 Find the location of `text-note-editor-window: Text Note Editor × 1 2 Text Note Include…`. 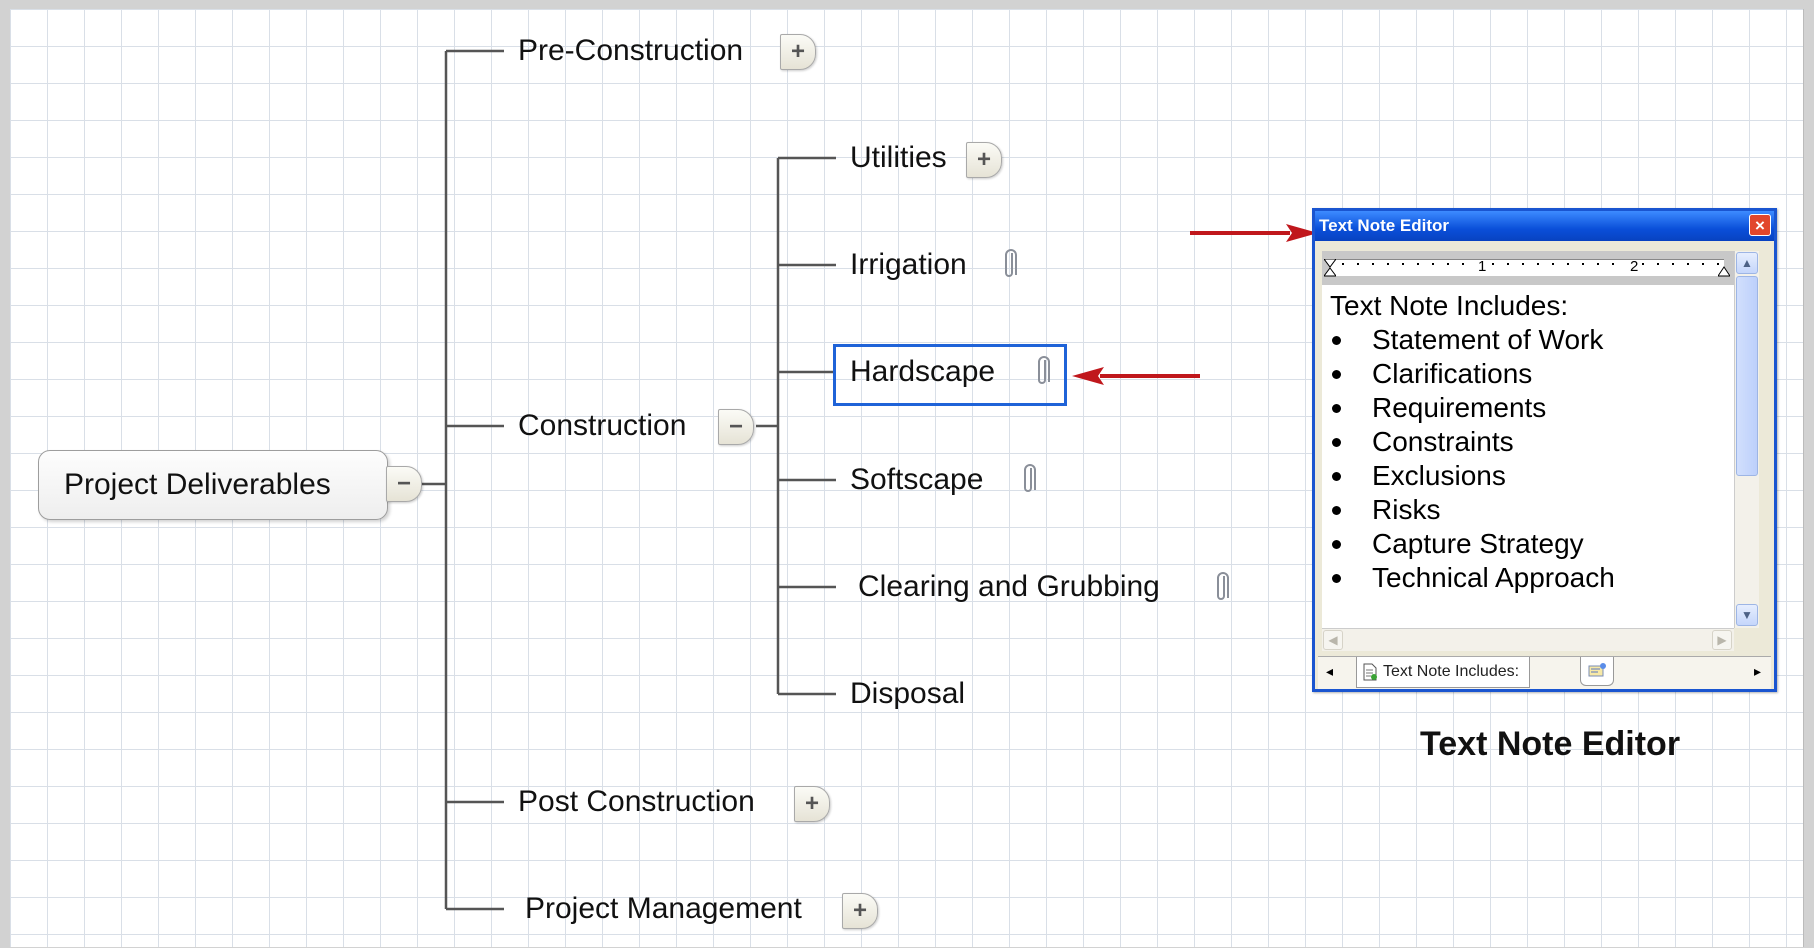

text-note-editor-window: Text Note Editor × 1 2 Text Note Include… is located at coordinates (1544, 450).